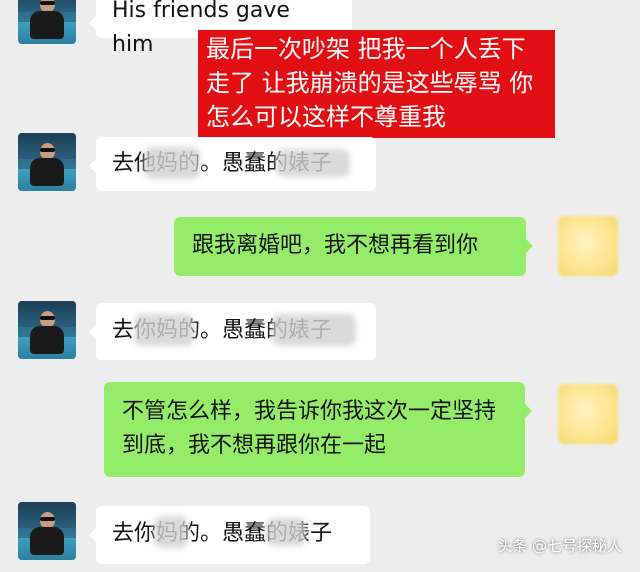 Image resolution: width=640 pixels, height=572 pixels. I want to click on message-bubble: 不管怎么样，我告诉你我这次一定坚持到底，我不想再跟你在一起, so click(318, 429).